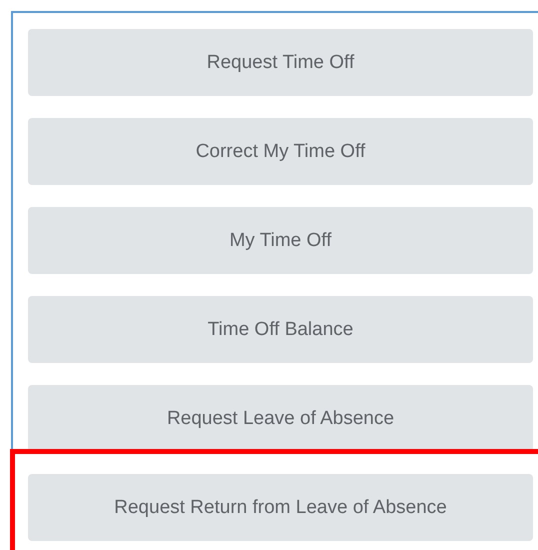 The image size is (538, 550). Describe the element at coordinates (280, 240) in the screenshot. I see `menu-button: My Time Off` at that location.